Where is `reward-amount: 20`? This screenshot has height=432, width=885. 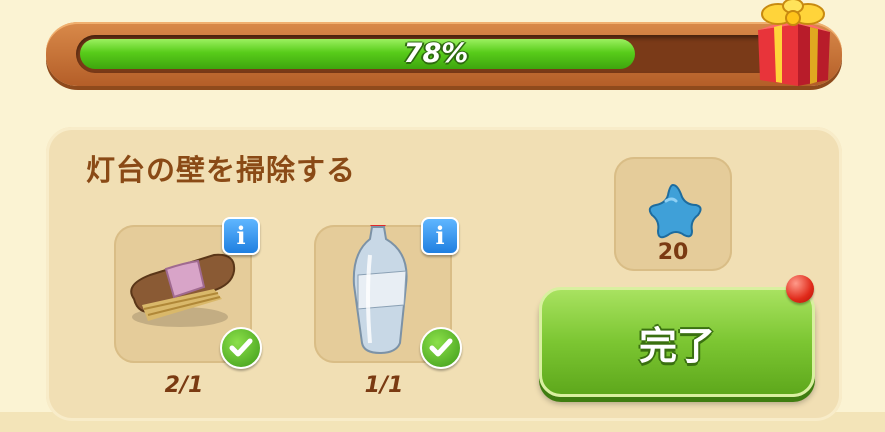
reward-amount: 20 is located at coordinates (673, 252).